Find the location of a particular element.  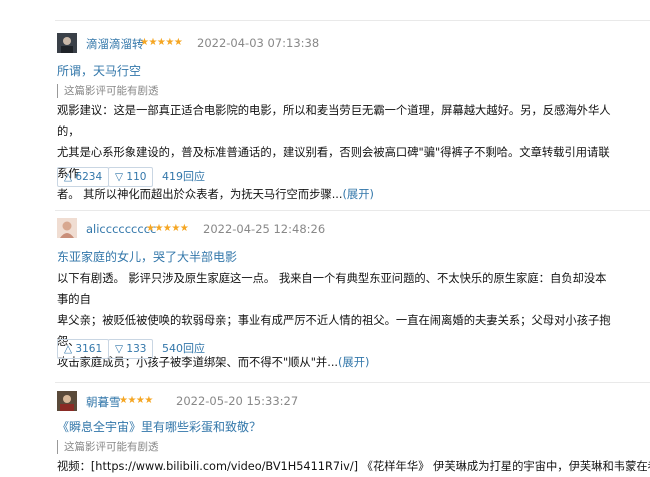

avatar is located at coordinates (67, 401).